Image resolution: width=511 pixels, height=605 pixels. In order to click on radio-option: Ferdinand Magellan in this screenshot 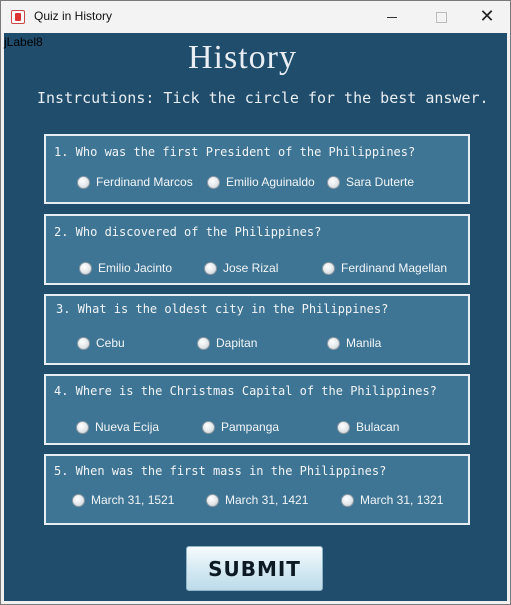, I will do `click(384, 268)`.